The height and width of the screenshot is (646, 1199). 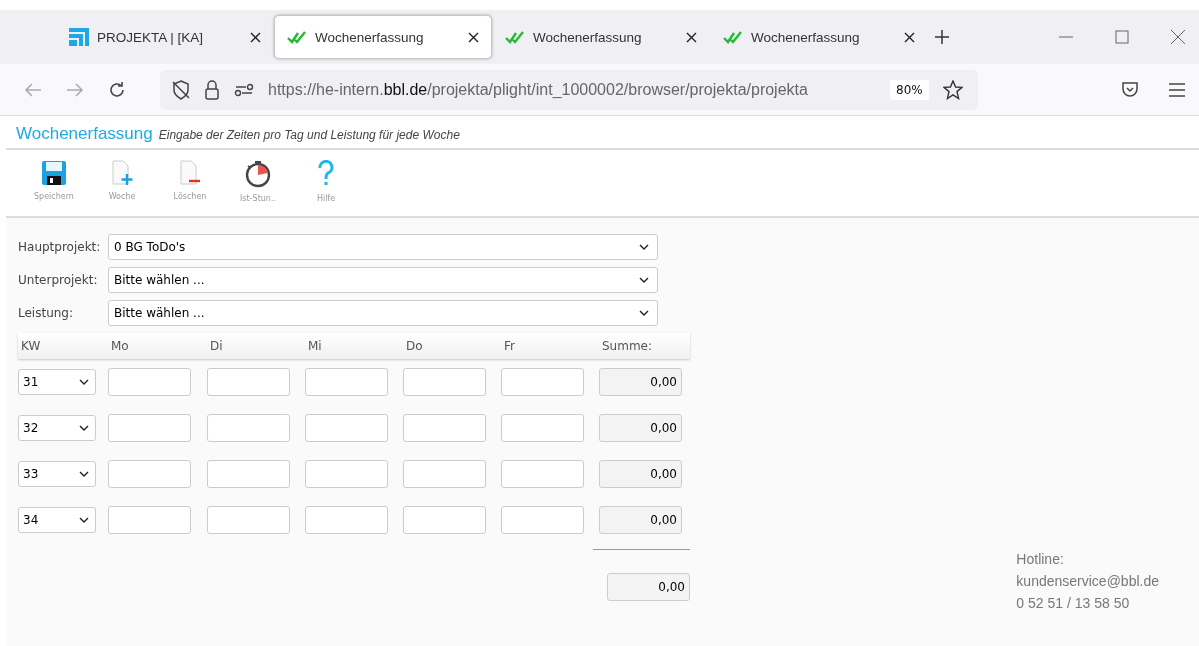 What do you see at coordinates (117, 89) in the screenshot?
I see `reload-icon` at bounding box center [117, 89].